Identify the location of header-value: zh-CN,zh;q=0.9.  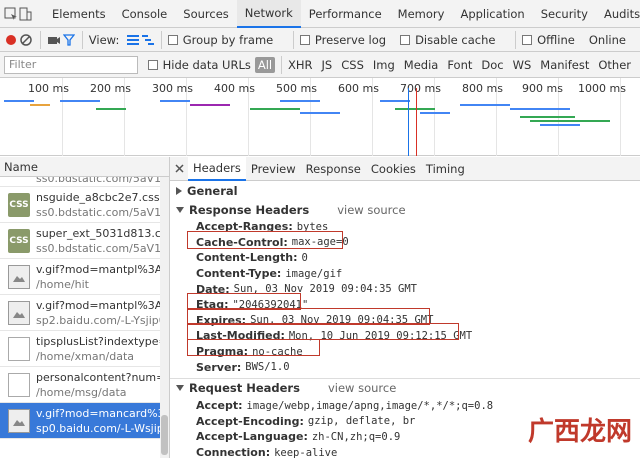
(356, 436).